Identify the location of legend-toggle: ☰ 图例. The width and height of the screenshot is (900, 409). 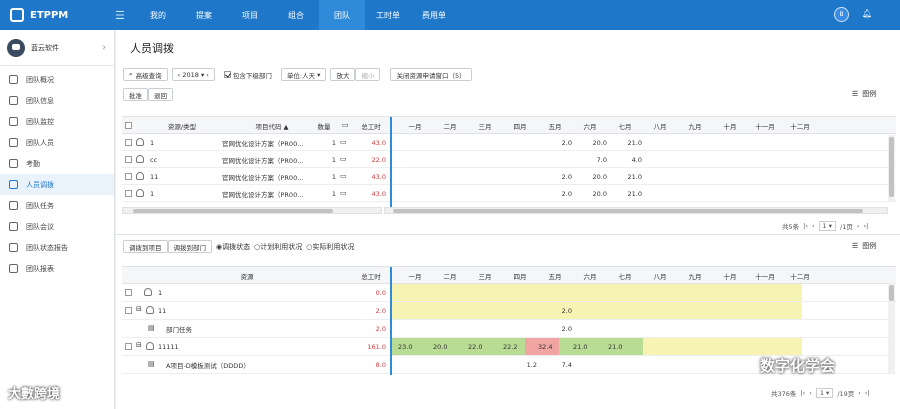
(864, 94).